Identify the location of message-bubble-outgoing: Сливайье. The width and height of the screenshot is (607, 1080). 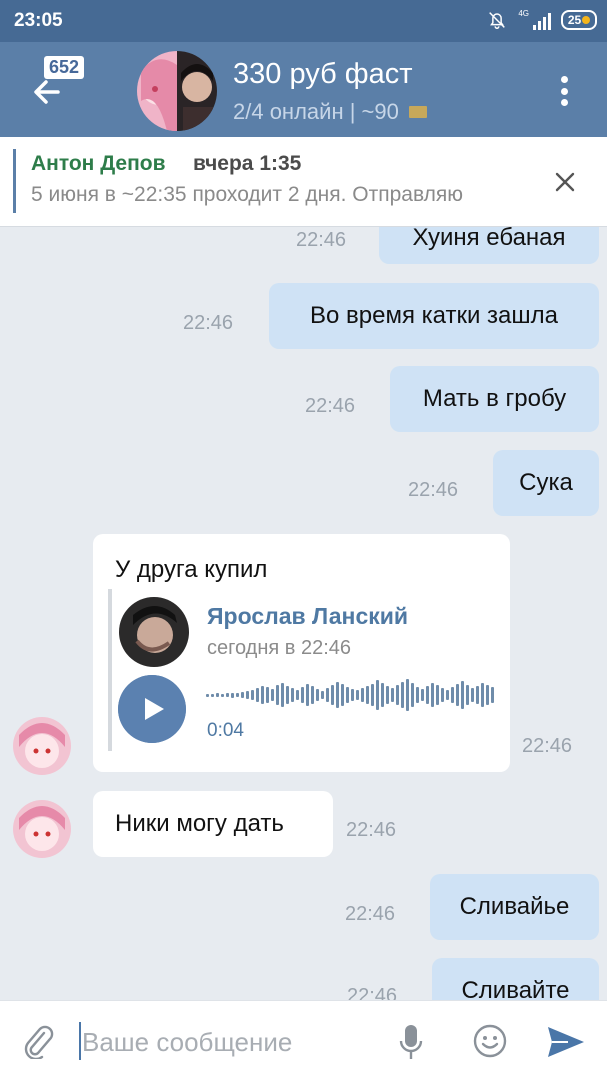
(514, 907).